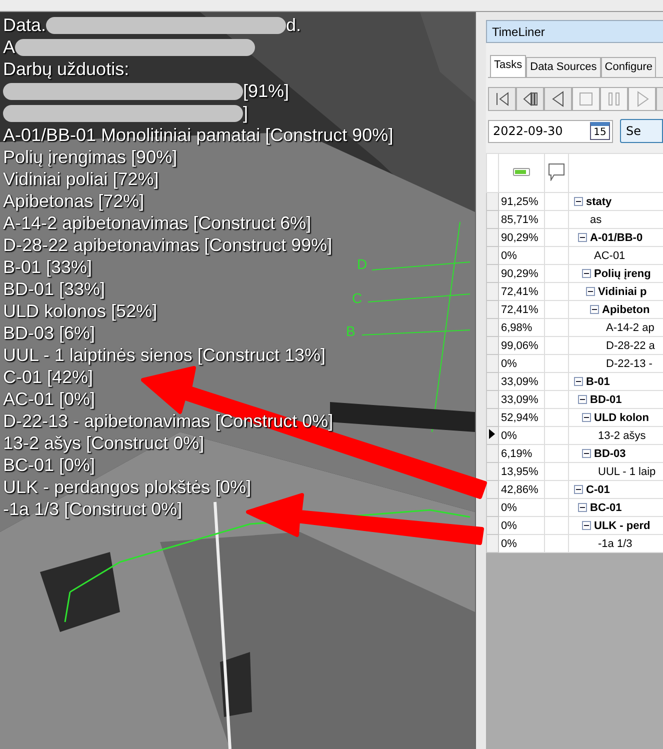  Describe the element at coordinates (90, 157) in the screenshot. I see `overlay-text: Polių įrengimas [90%]` at that location.